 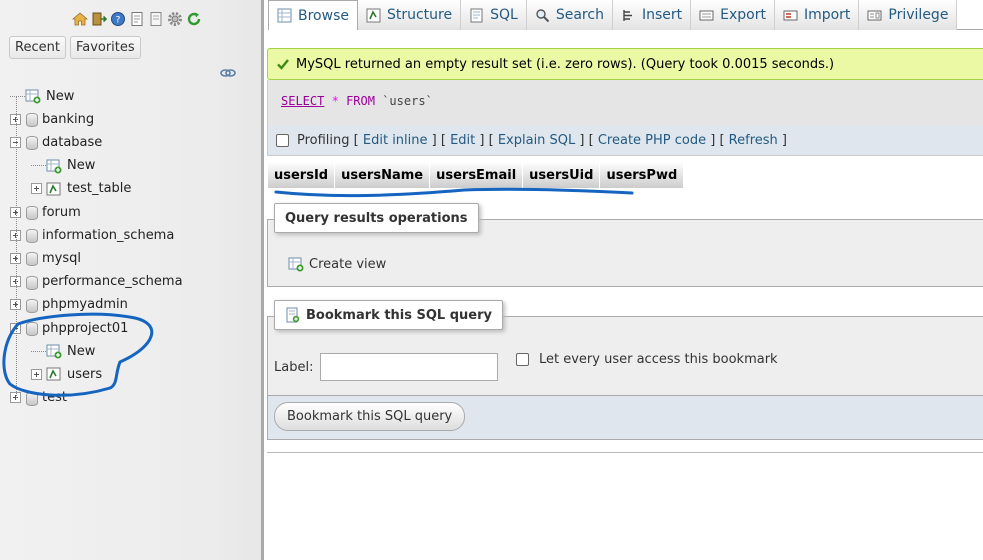 What do you see at coordinates (228, 73) in the screenshot?
I see `link-with-main-panel-icon` at bounding box center [228, 73].